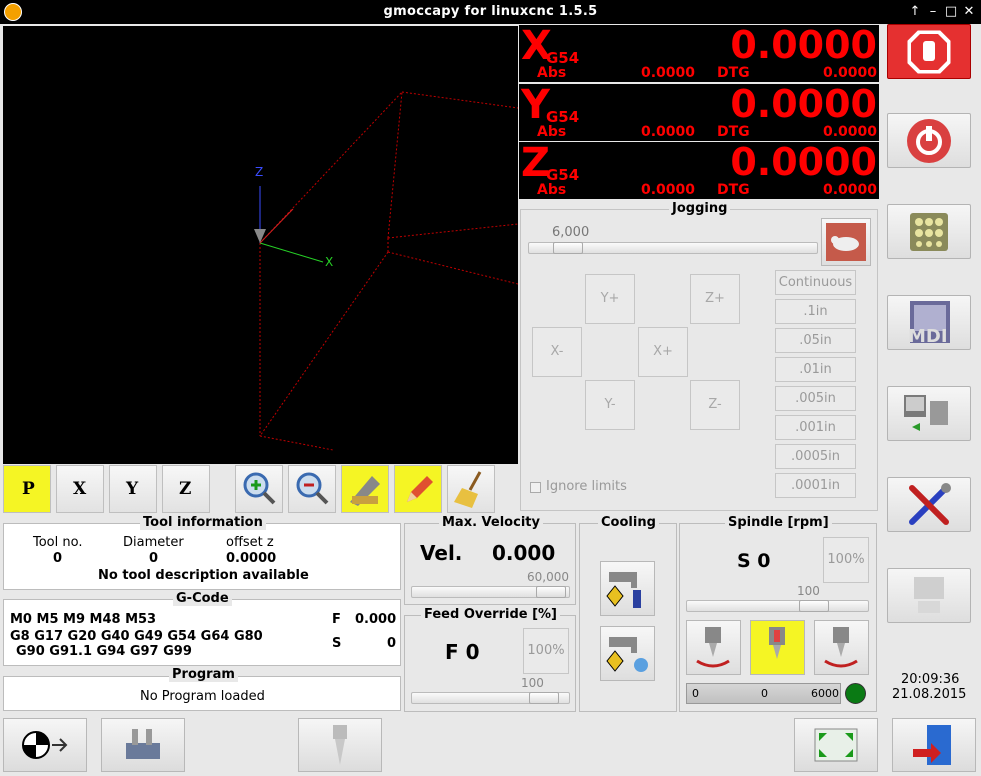  Describe the element at coordinates (673, 248) in the screenshot. I see `jog-speed-slider` at that location.